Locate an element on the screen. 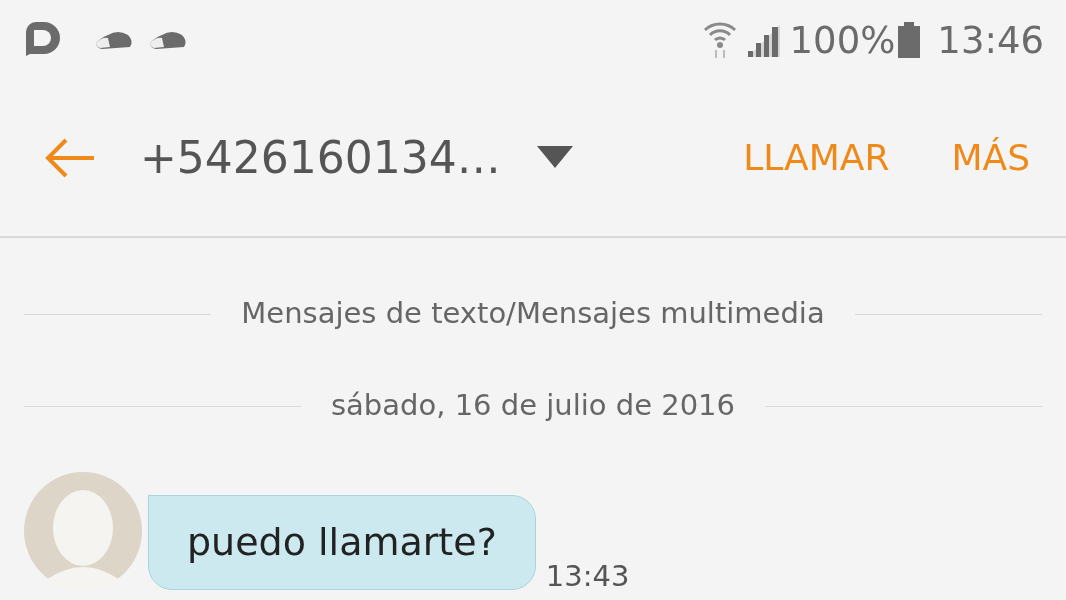 This screenshot has height=600, width=1066. signal-icon is located at coordinates (763, 40).